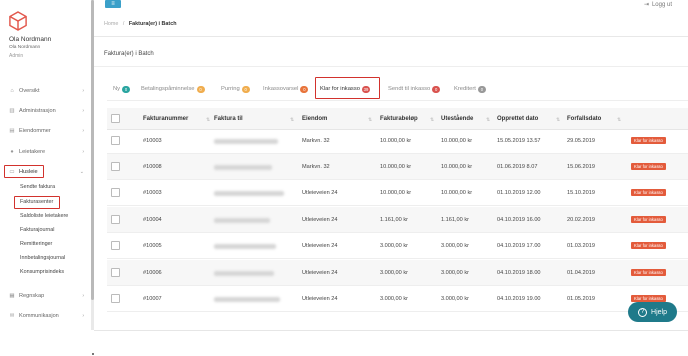 The image size is (688, 356). Describe the element at coordinates (42, 258) in the screenshot. I see `submenu-item-innbetalingsjournal: Innbetalingsjournal` at that location.